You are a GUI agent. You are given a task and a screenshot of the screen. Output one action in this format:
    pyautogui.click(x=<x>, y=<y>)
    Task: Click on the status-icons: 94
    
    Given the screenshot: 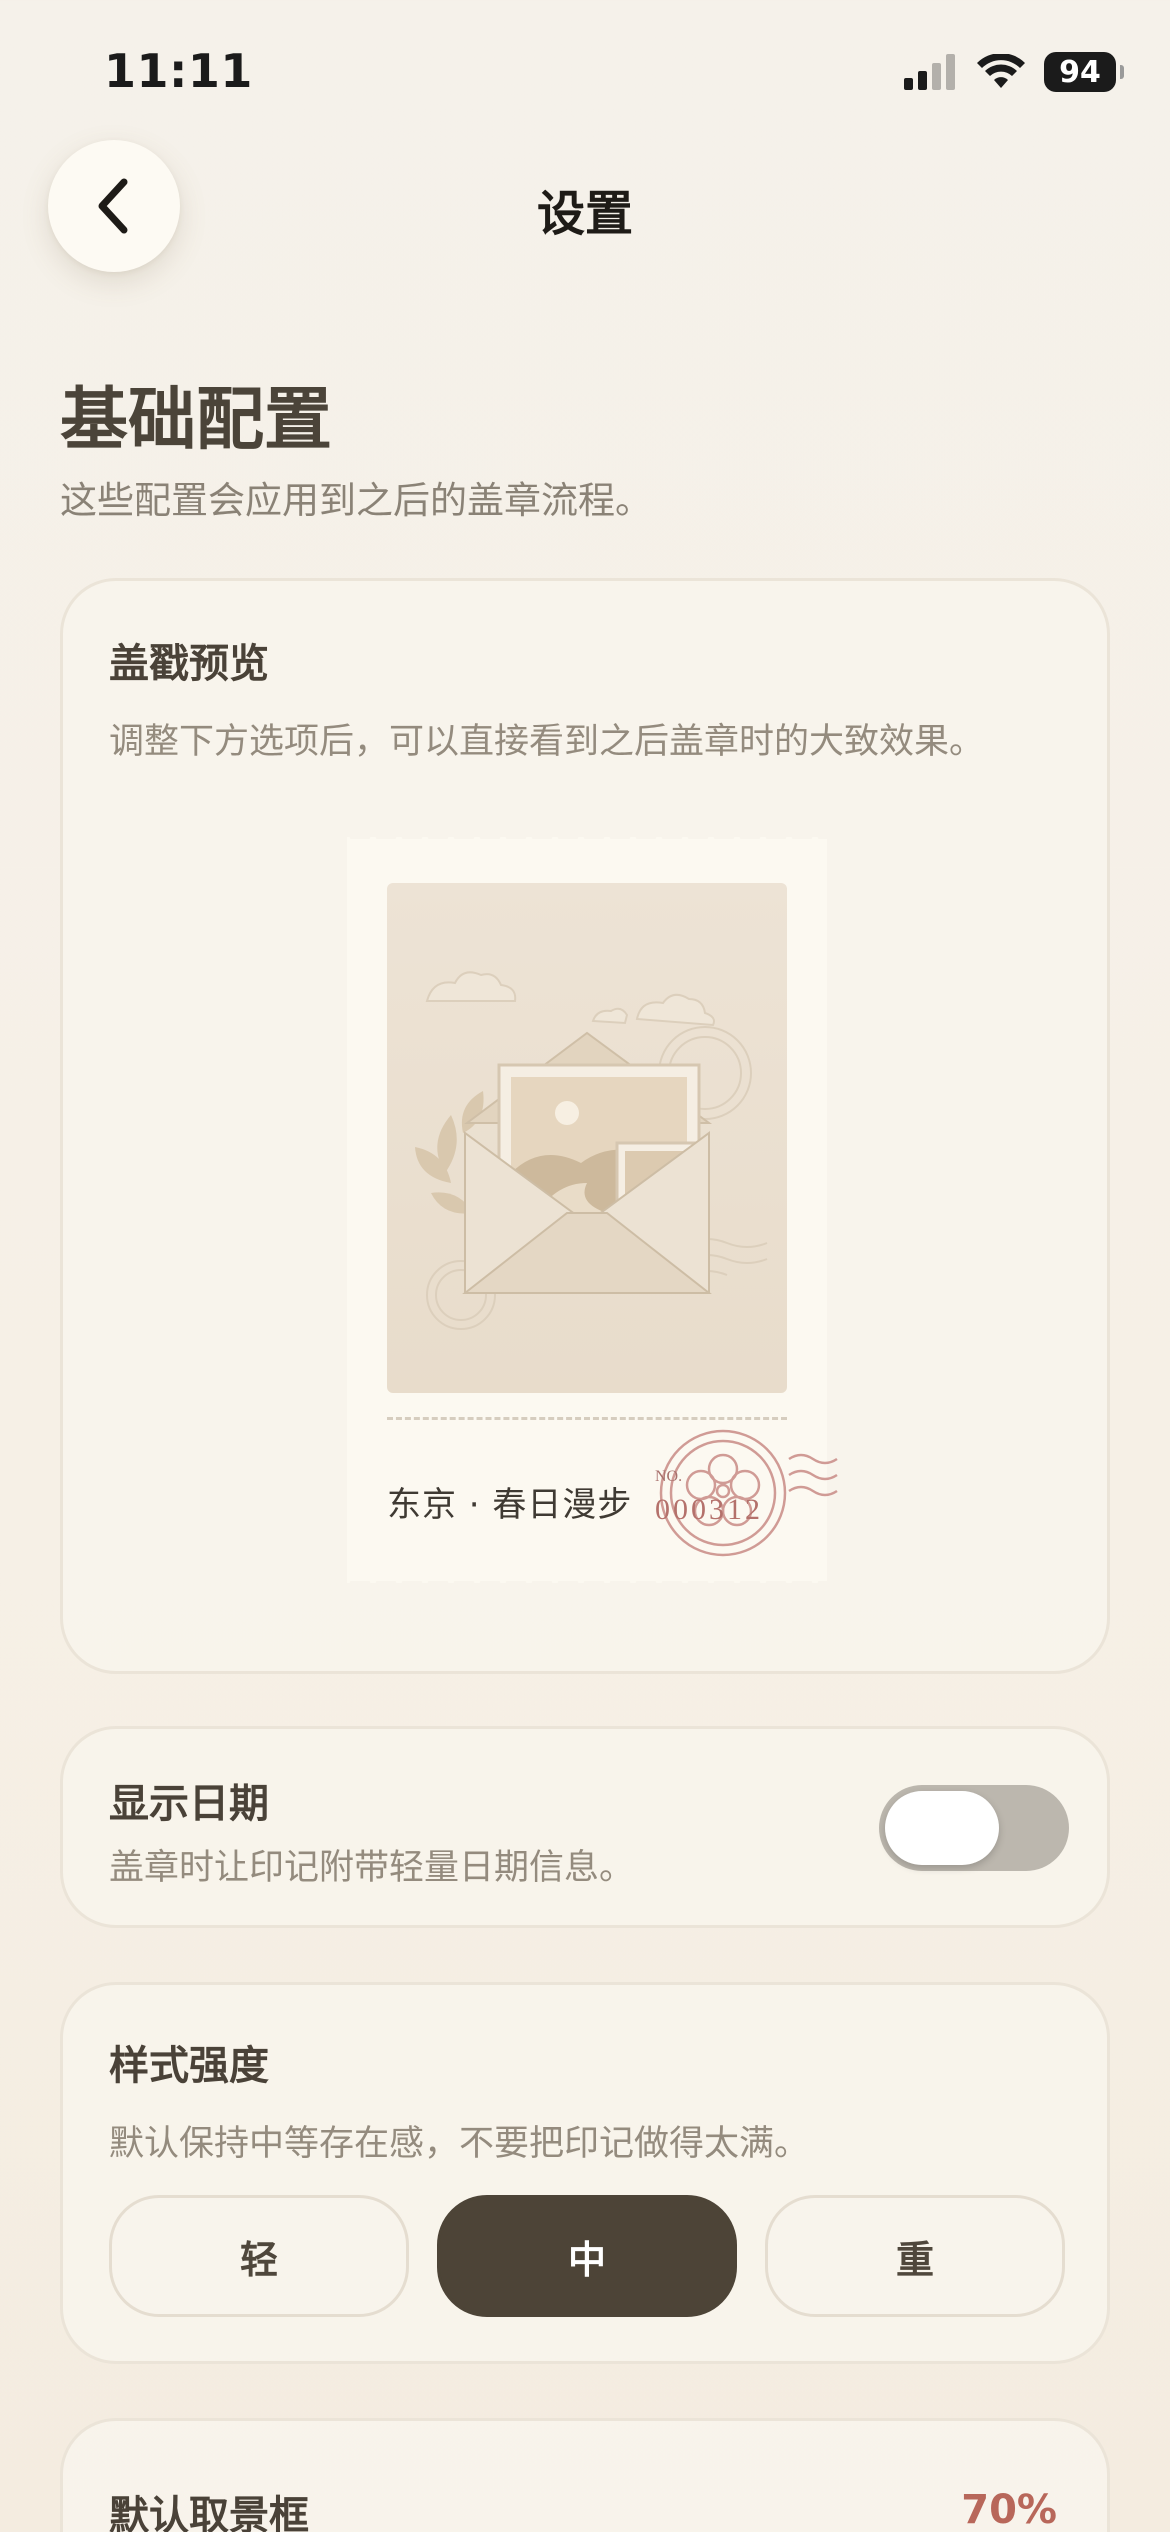 What is the action you would take?
    pyautogui.click(x=1014, y=72)
    